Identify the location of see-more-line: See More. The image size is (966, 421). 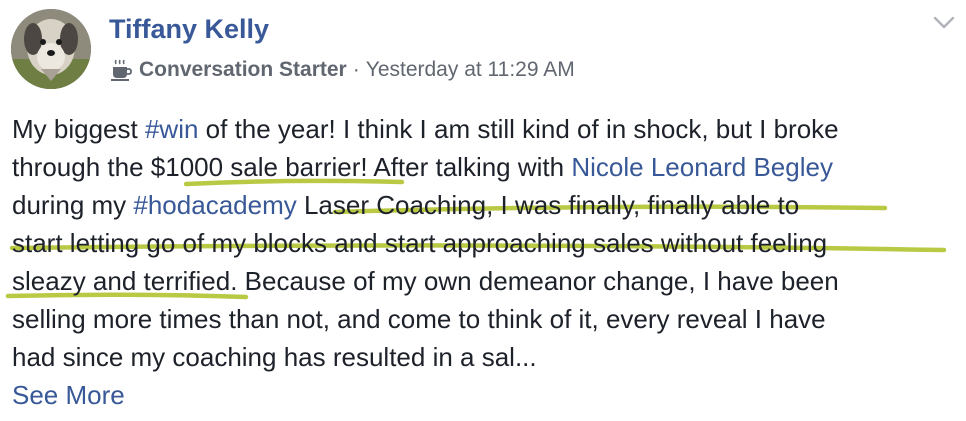
(484, 395).